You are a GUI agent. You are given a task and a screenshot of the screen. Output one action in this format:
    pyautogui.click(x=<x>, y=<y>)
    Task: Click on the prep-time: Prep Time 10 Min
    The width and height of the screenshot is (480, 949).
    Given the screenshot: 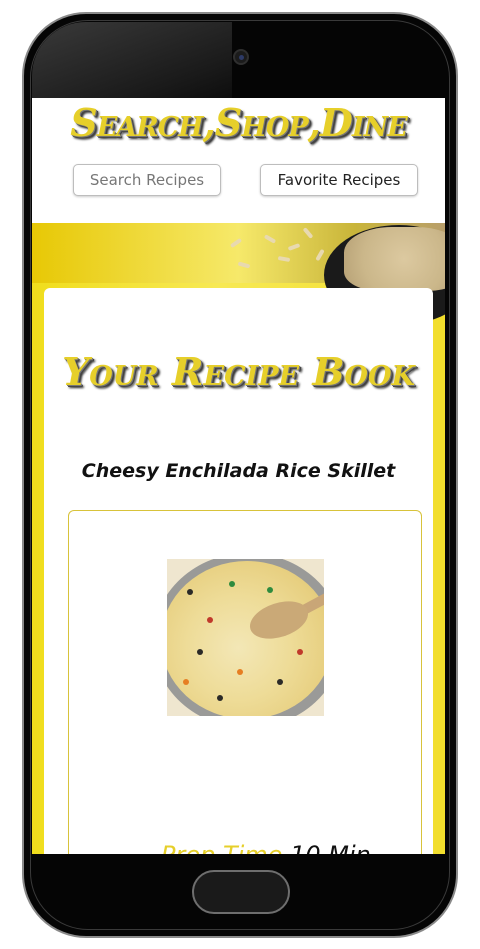 What is the action you would take?
    pyautogui.click(x=266, y=847)
    